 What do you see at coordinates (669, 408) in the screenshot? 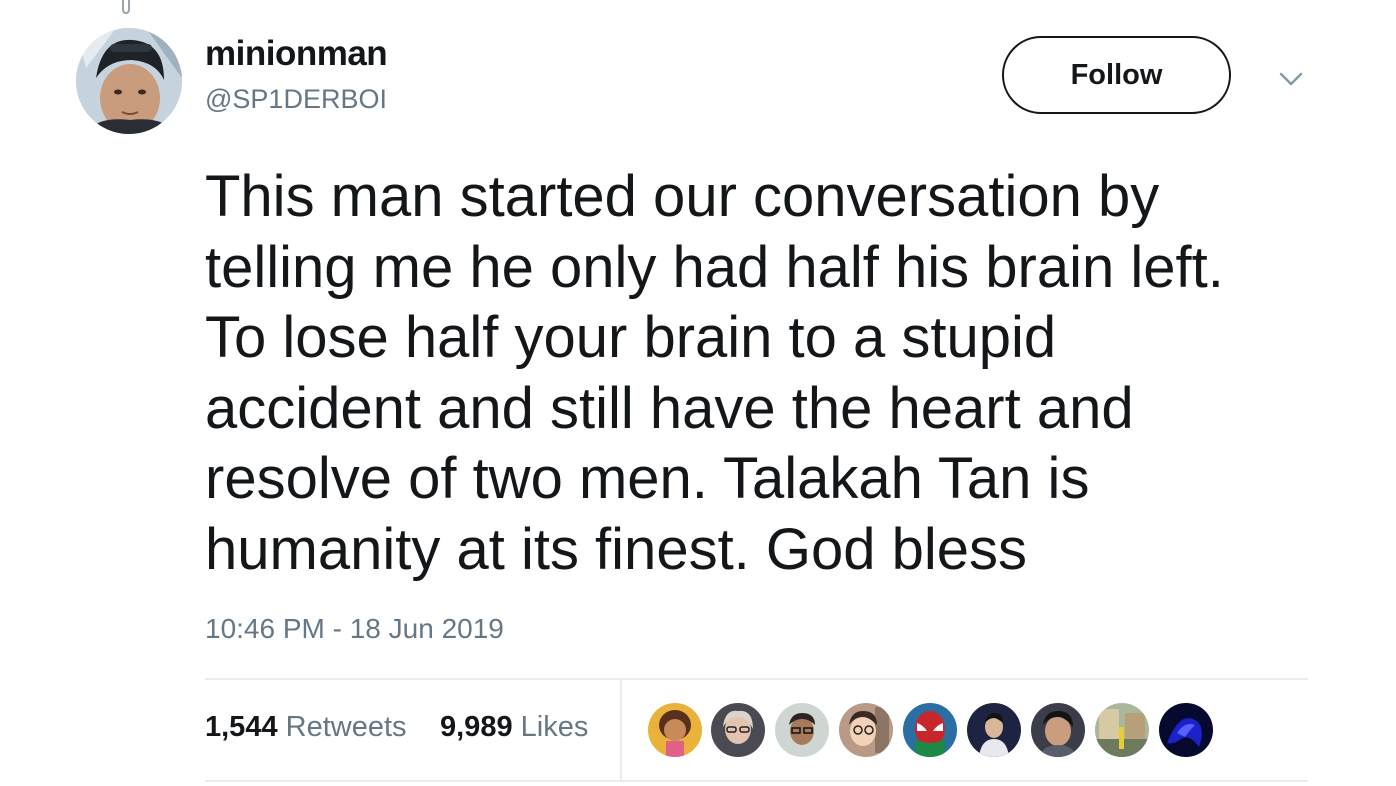
I see `tweet-text-line: accident and still have the heart and` at bounding box center [669, 408].